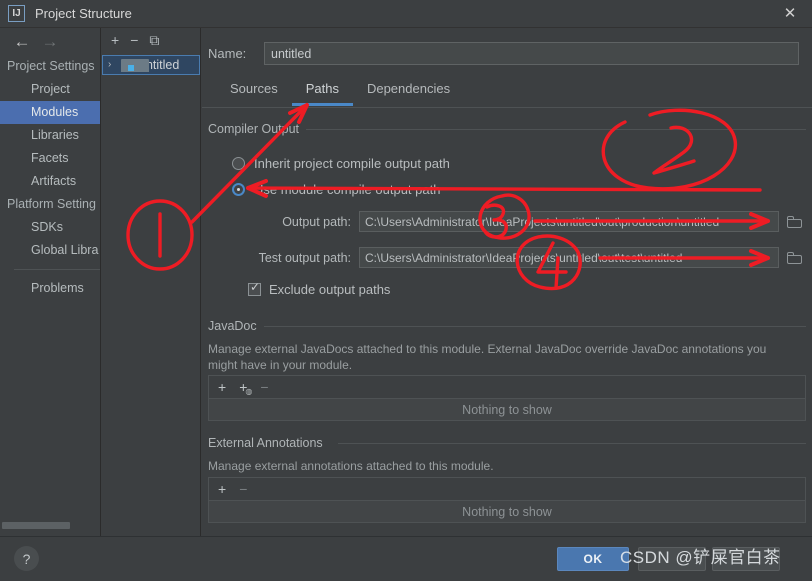  I want to click on output-path-input, so click(569, 221).